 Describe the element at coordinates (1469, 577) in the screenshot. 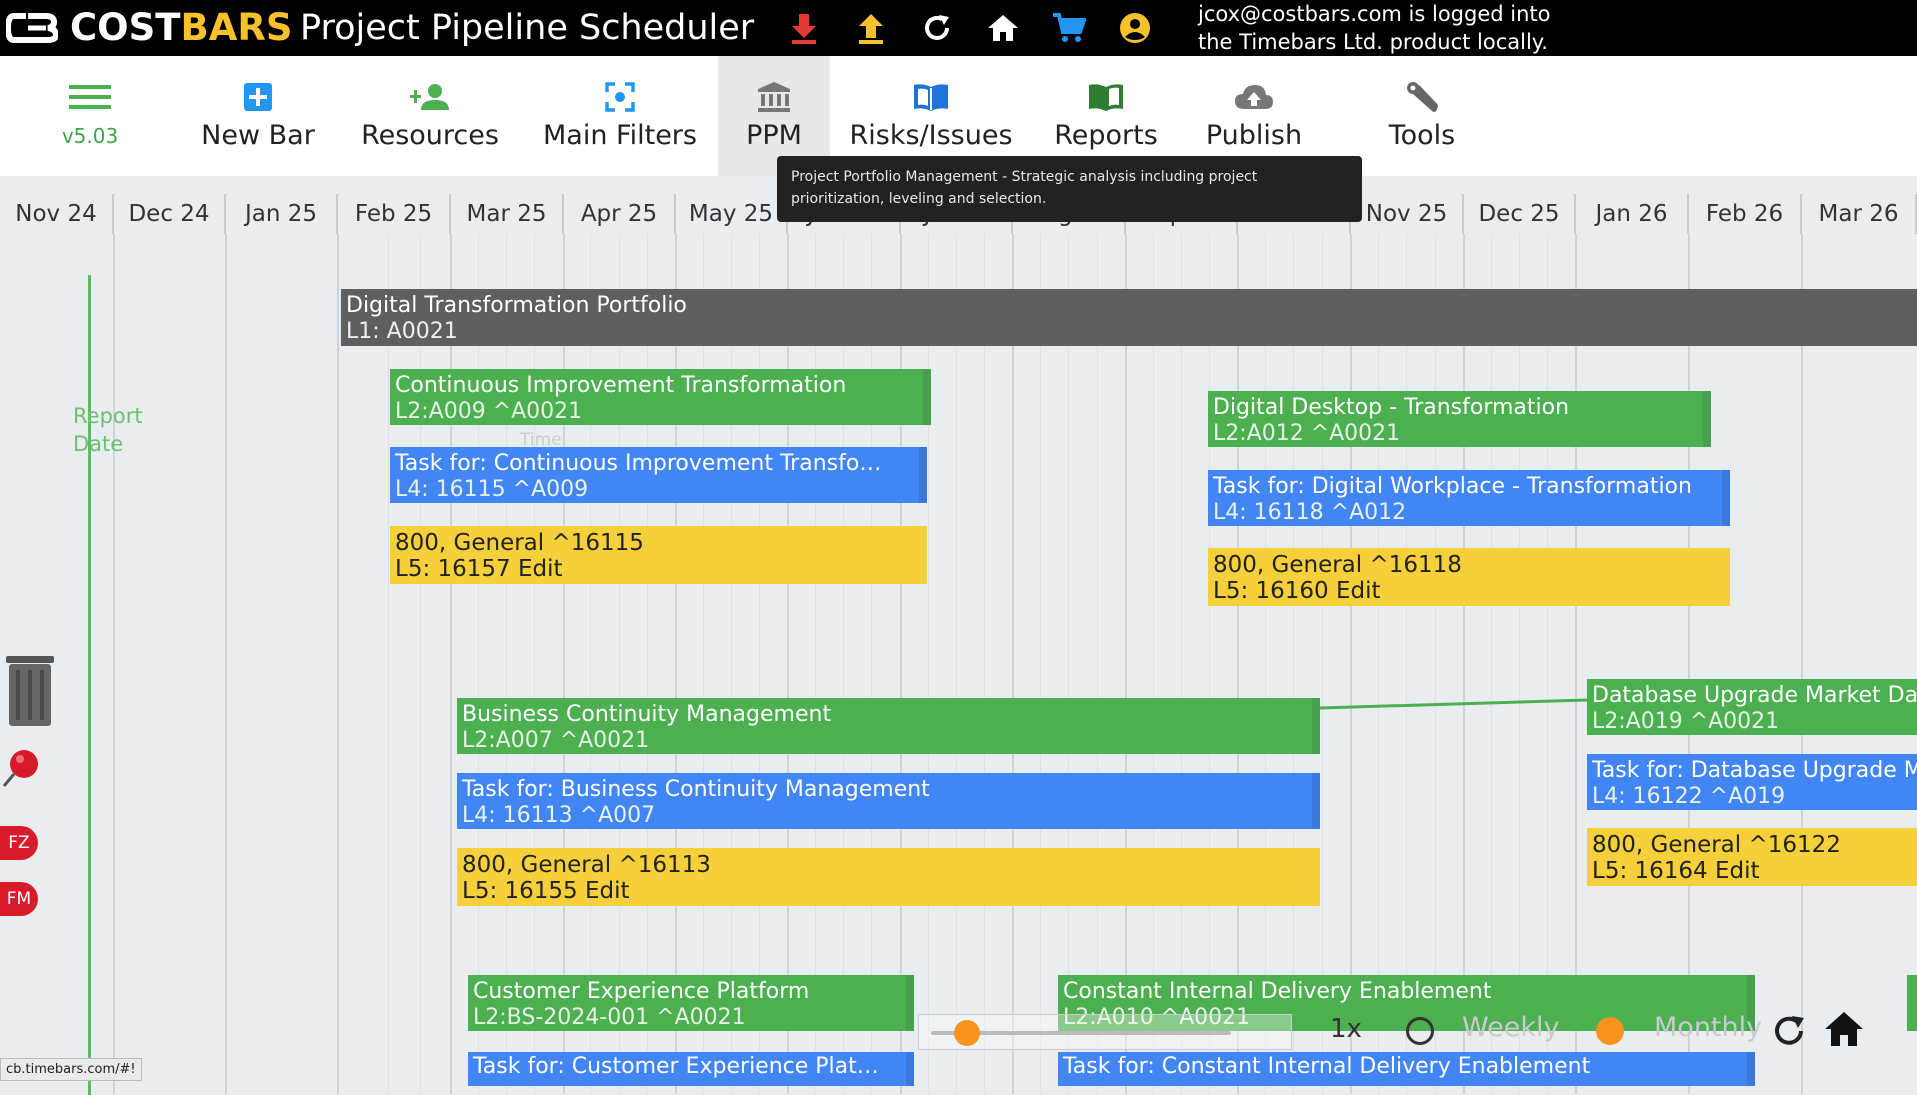

I see `resource-bar: 800, General ^16118 L5: 16160 Edit` at that location.